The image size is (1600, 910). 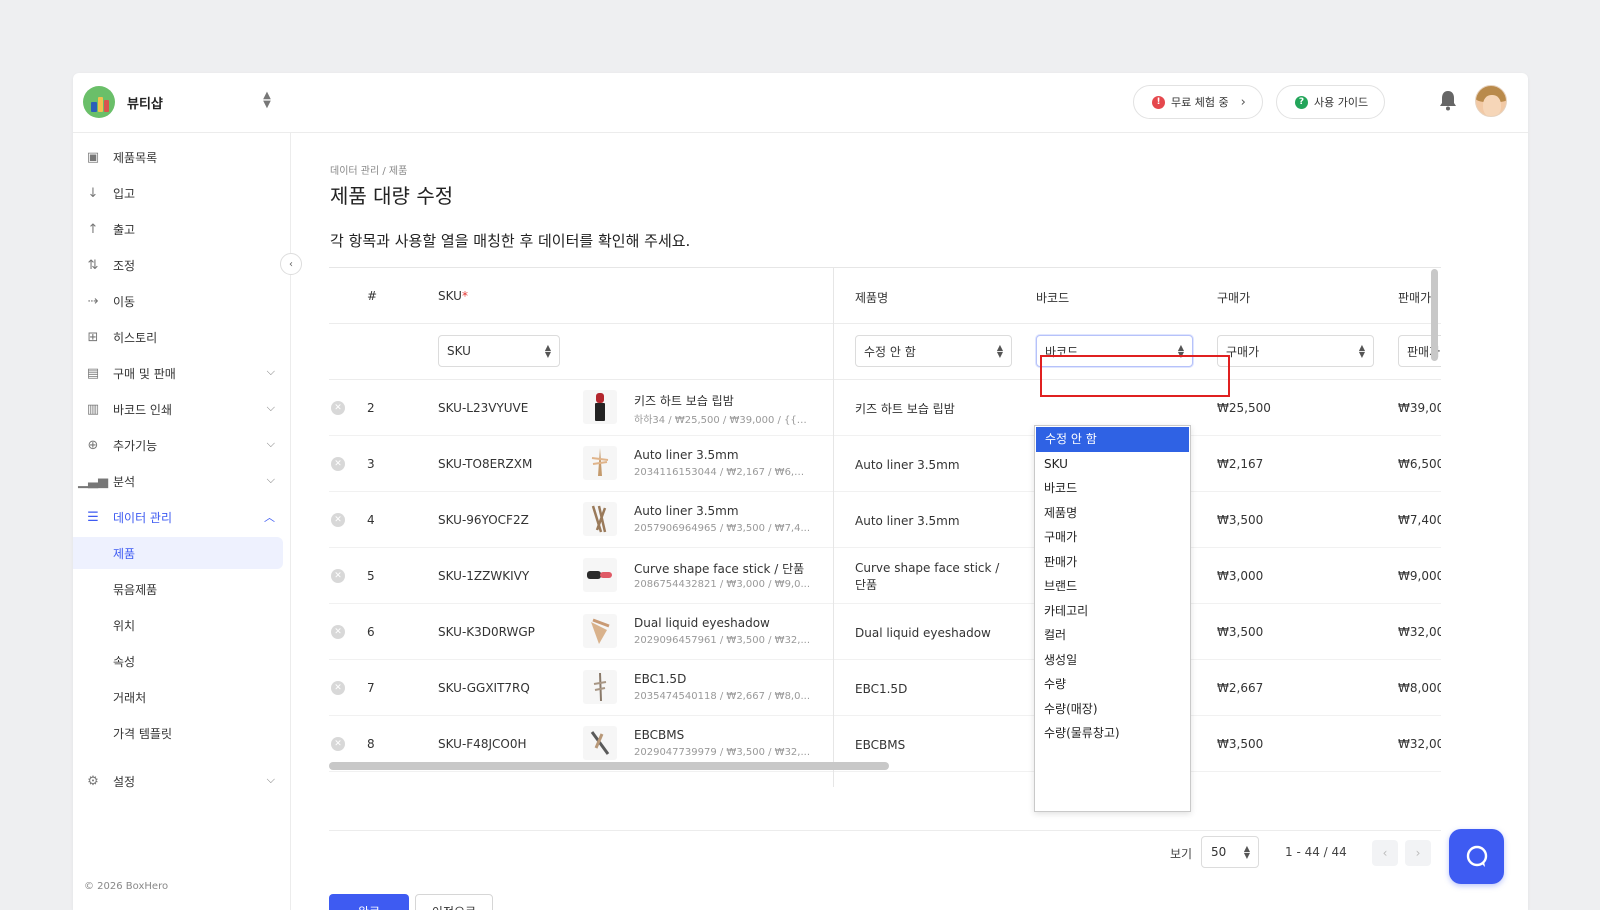 What do you see at coordinates (182, 373) in the screenshot?
I see `sidebar-item-purchase-sales: ▤ 구매 및 판매 ⌵` at bounding box center [182, 373].